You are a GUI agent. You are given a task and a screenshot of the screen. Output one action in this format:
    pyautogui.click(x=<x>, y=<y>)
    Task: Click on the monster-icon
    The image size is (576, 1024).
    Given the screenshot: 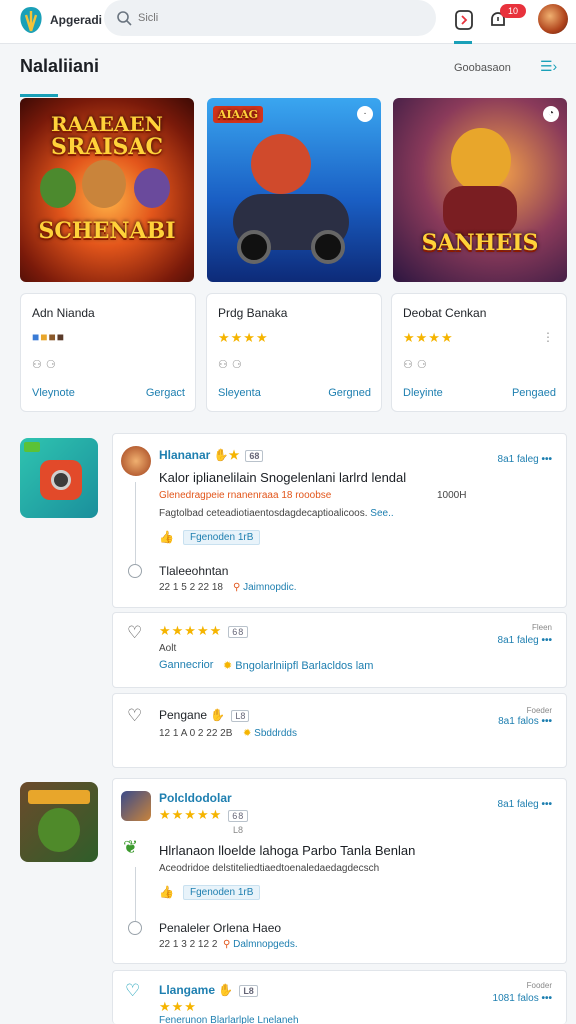 What is the action you would take?
    pyautogui.click(x=59, y=830)
    